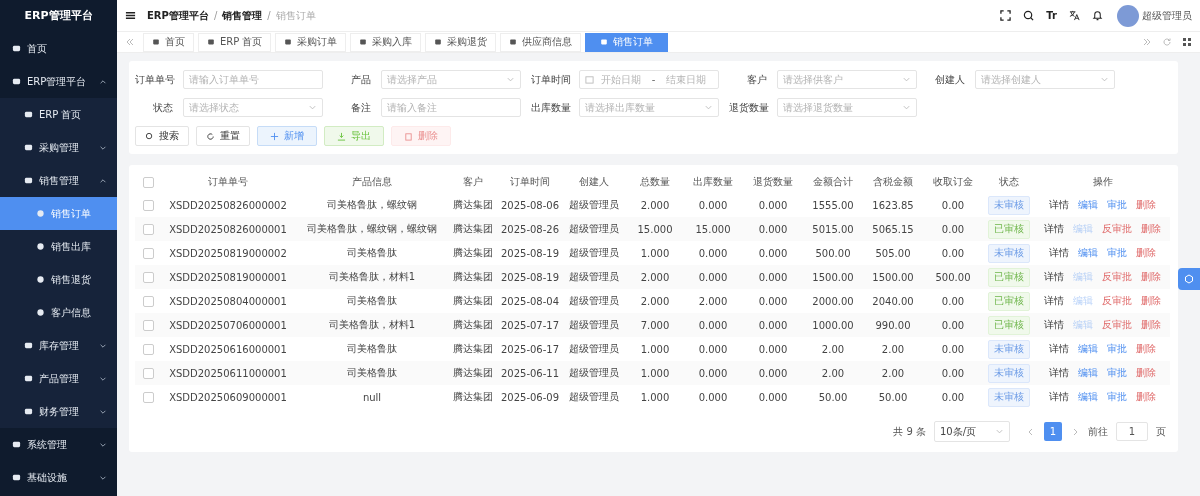 This screenshot has height=496, width=1200. I want to click on menu-item: 首页, so click(58, 48).